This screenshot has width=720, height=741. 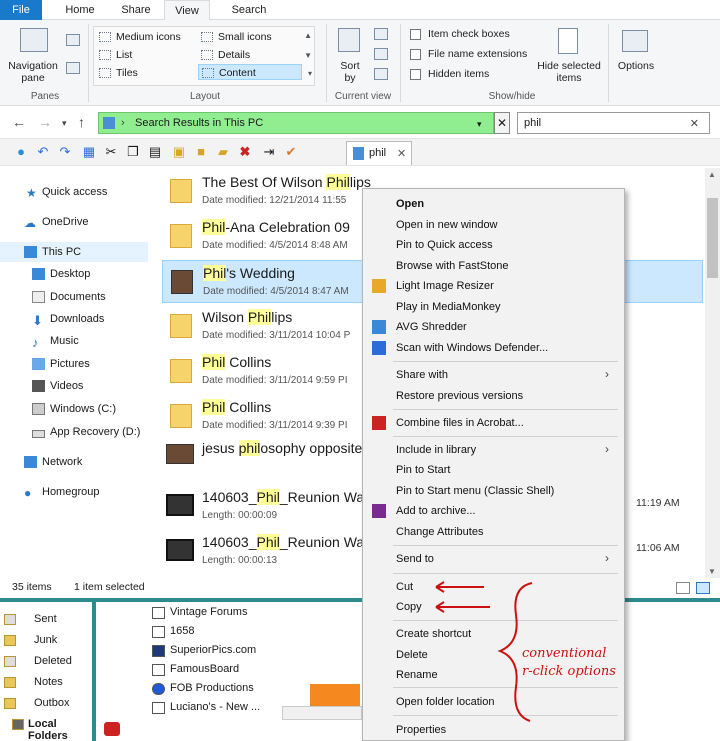 What do you see at coordinates (133, 152) in the screenshot?
I see `copy-icon: ❐` at bounding box center [133, 152].